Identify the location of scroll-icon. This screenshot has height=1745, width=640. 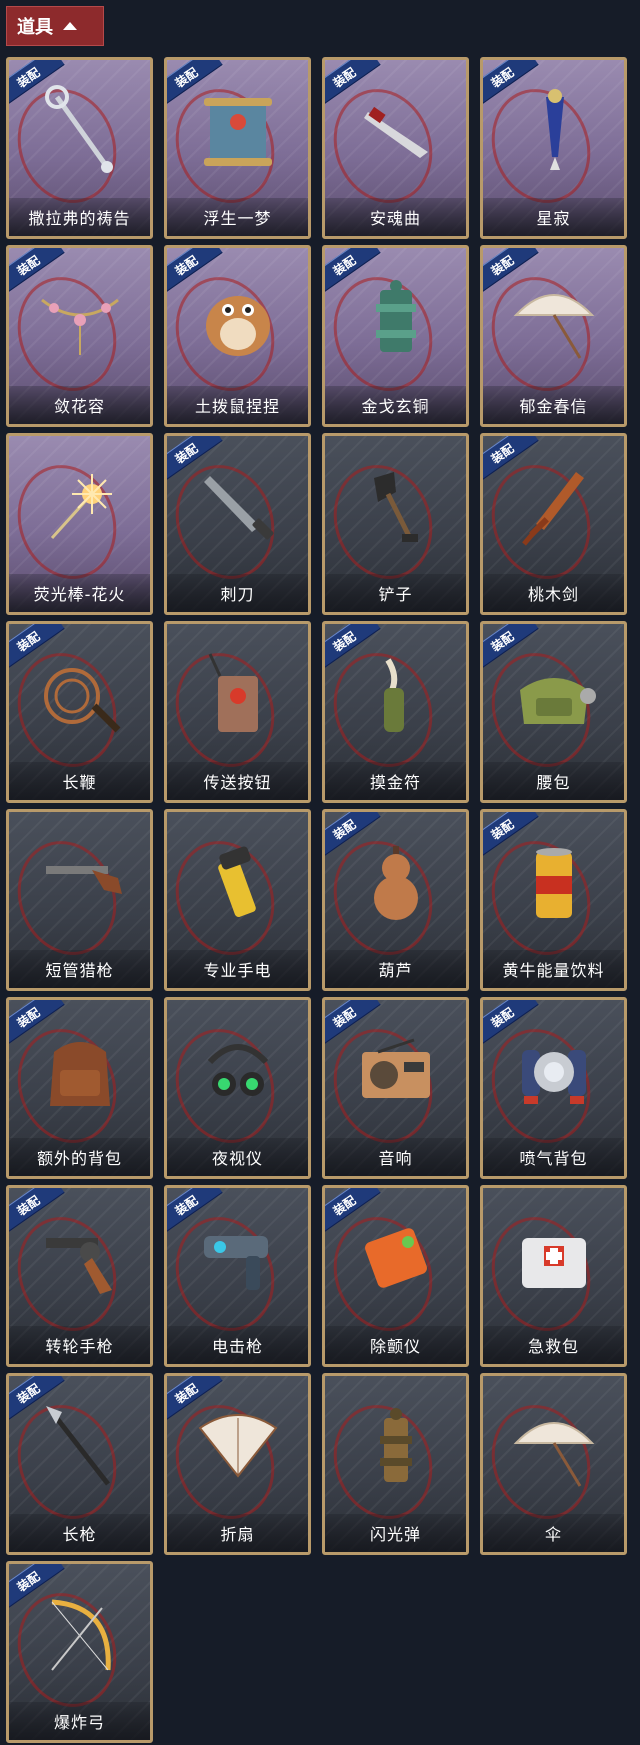
(238, 130).